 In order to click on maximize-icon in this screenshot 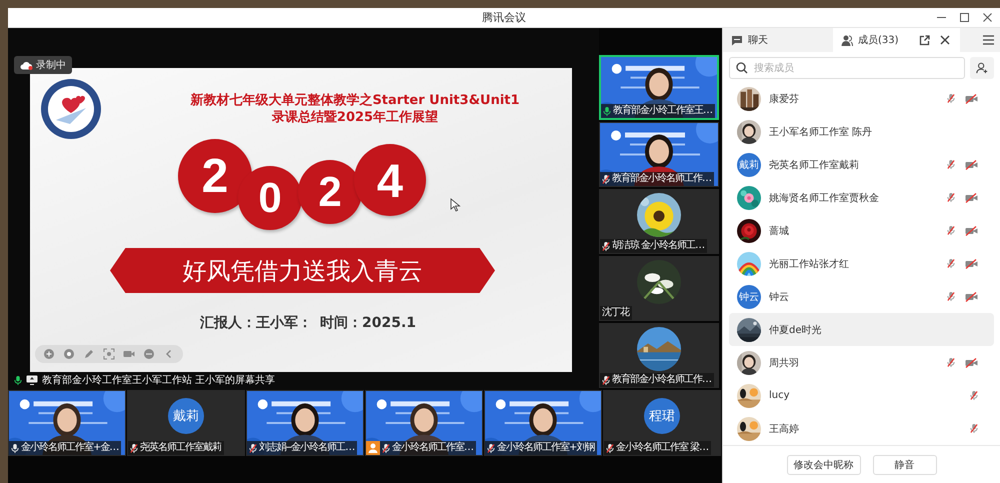, I will do `click(964, 17)`.